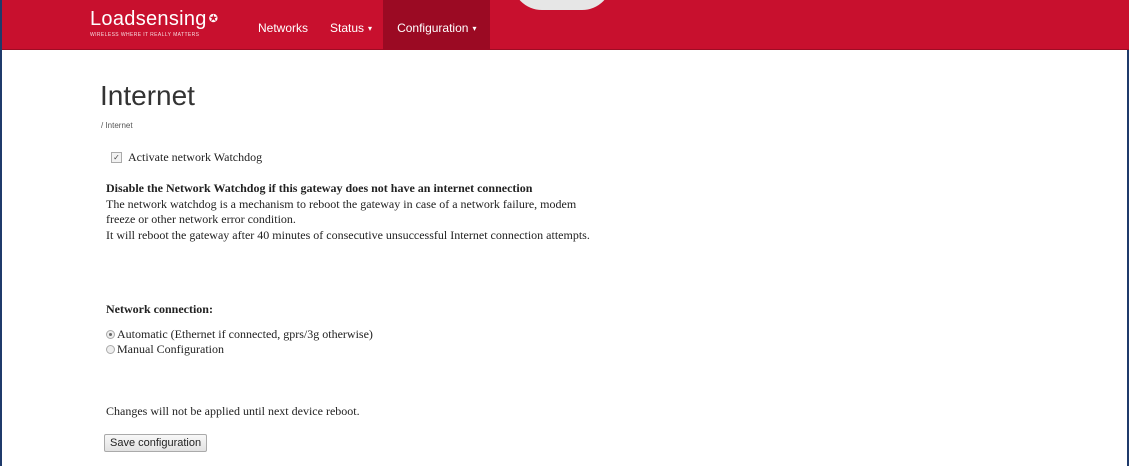  What do you see at coordinates (110, 349) in the screenshot?
I see `radio-manual` at bounding box center [110, 349].